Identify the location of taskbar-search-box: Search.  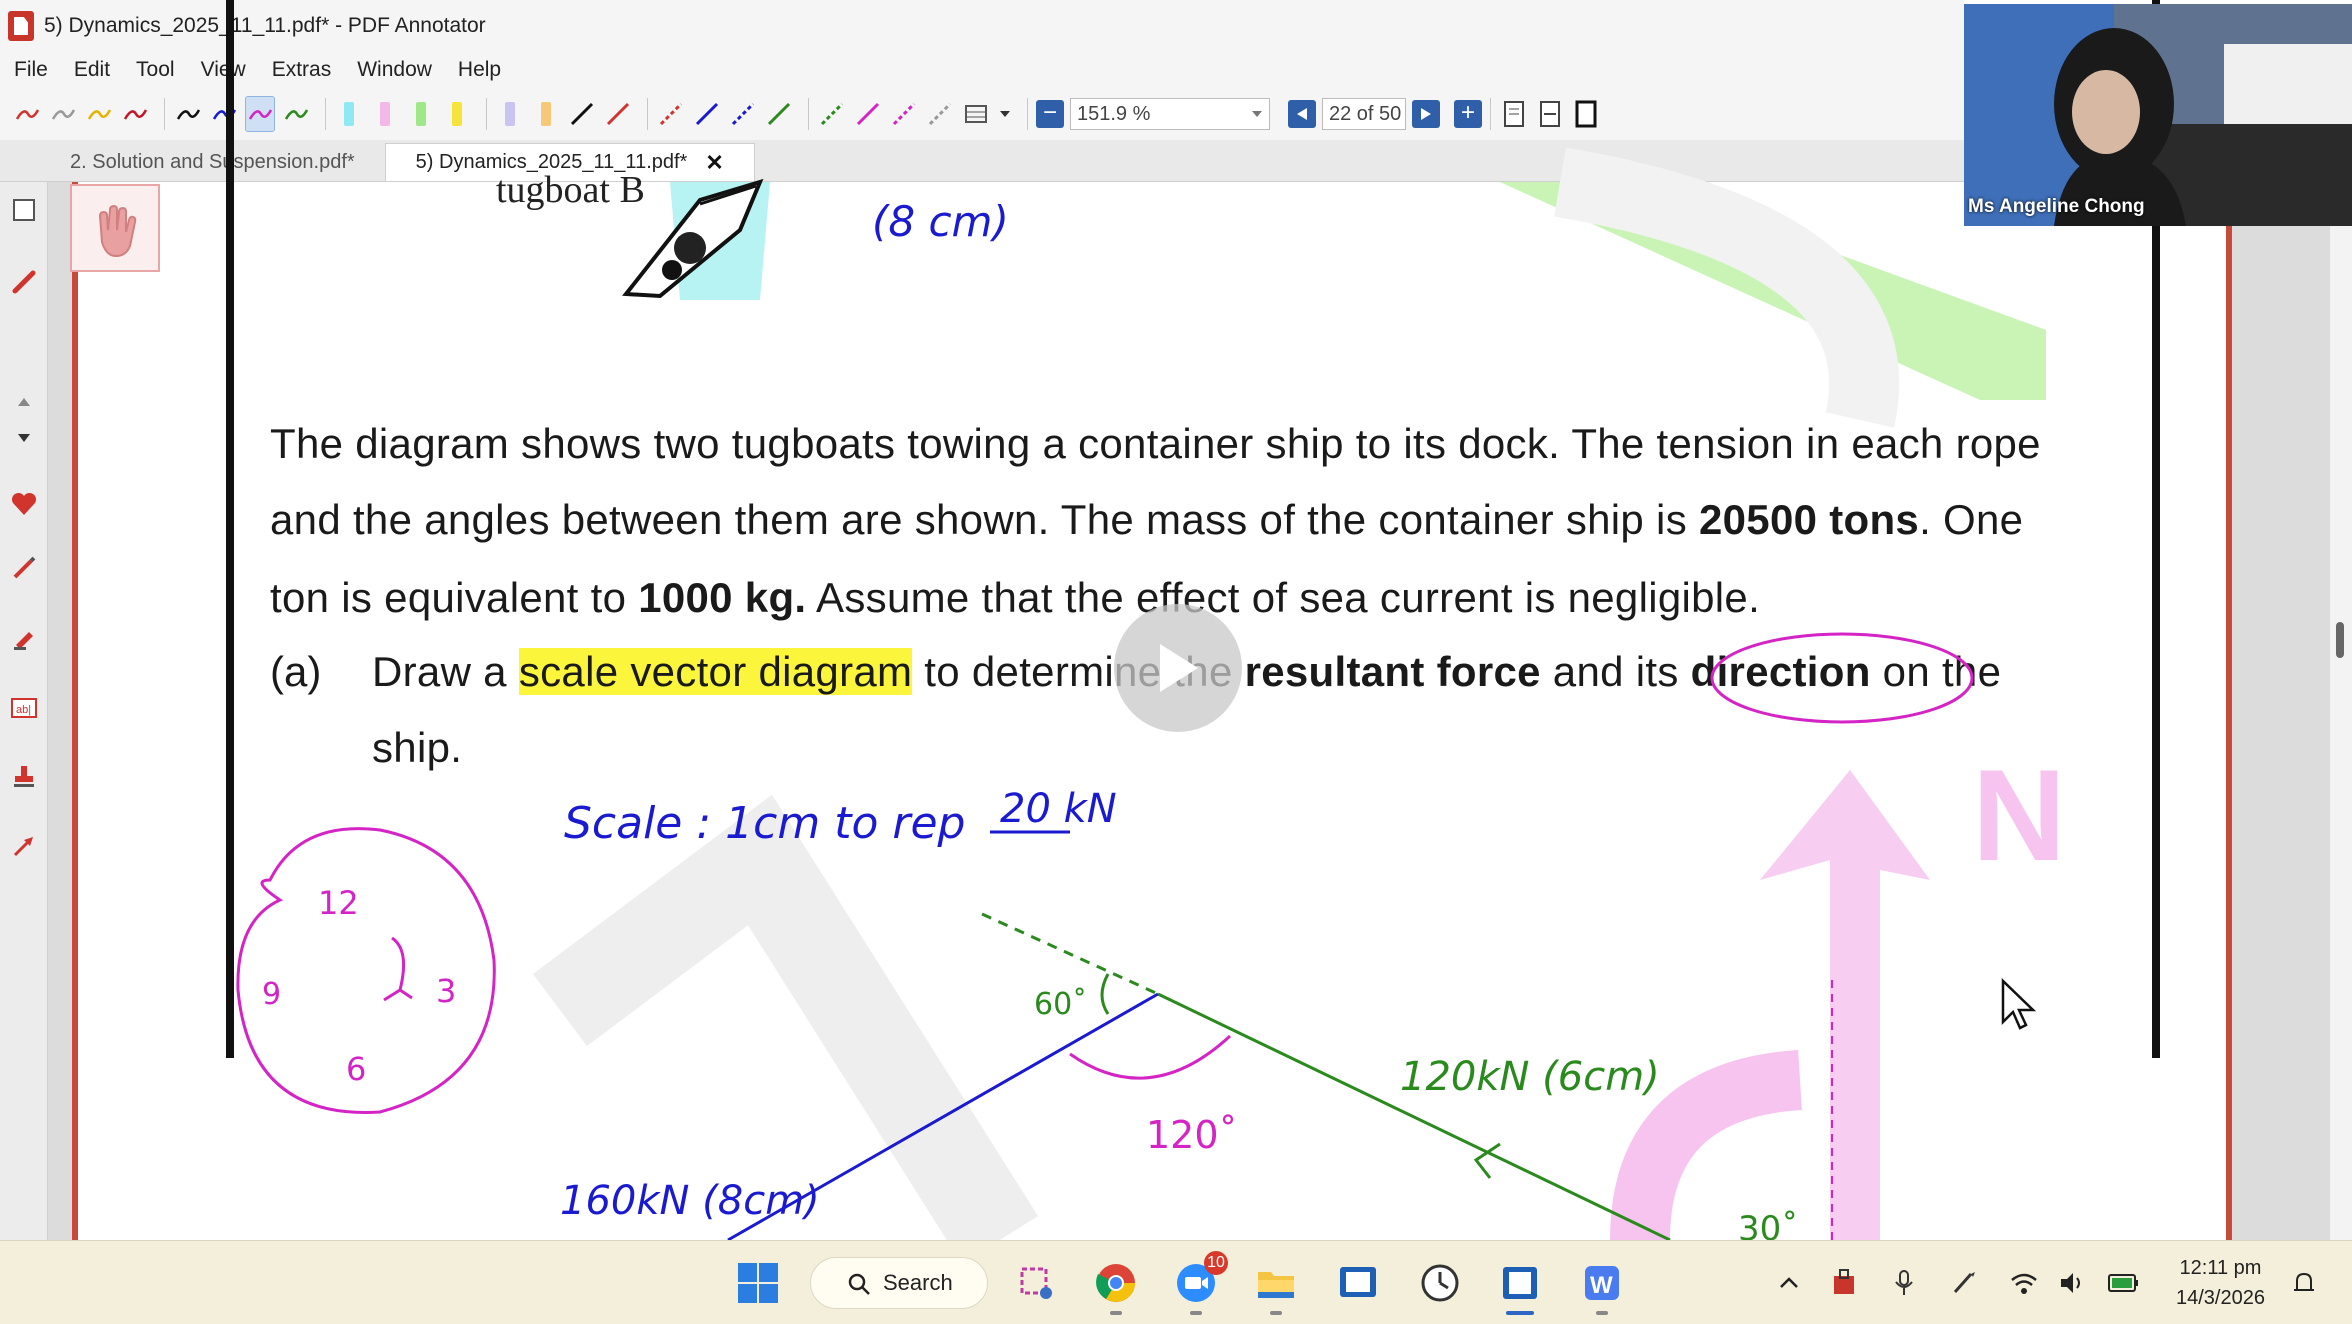
(899, 1283).